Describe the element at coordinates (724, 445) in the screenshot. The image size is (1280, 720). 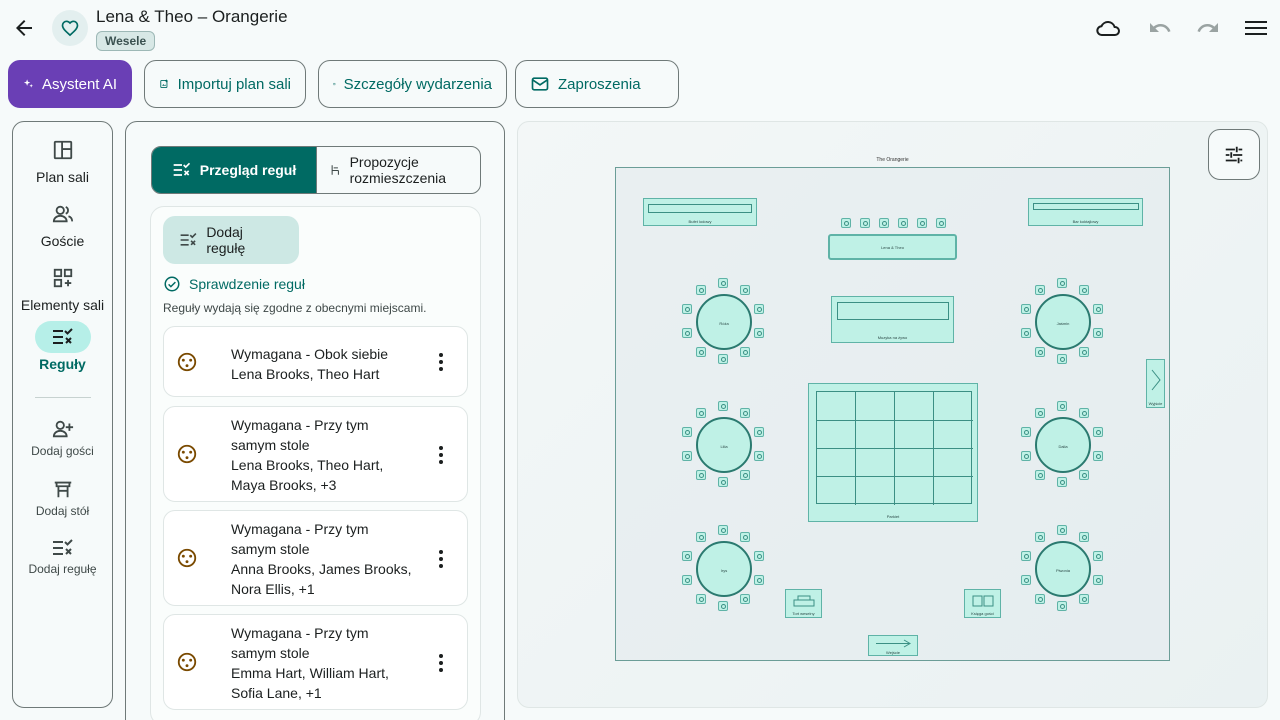
I see `round-table: Lilia` at that location.